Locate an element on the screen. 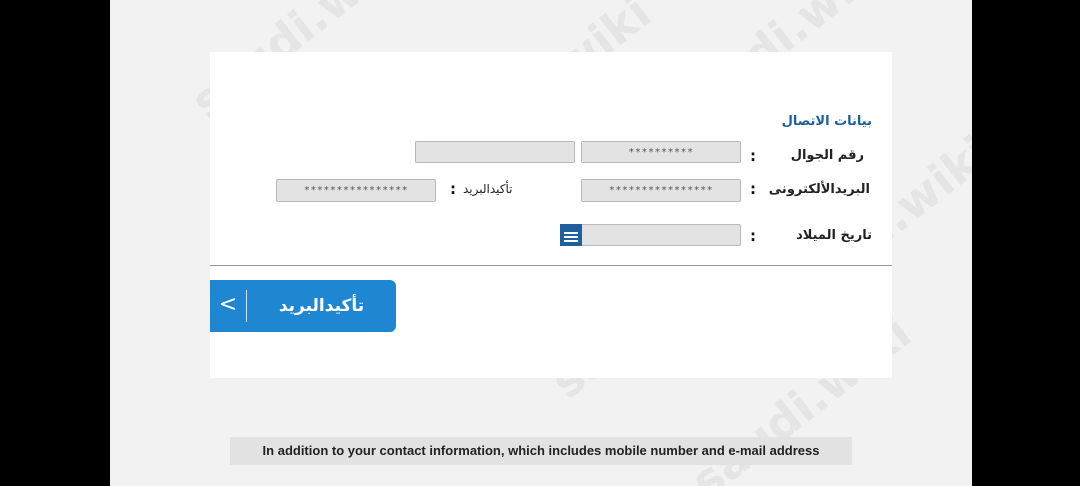 The width and height of the screenshot is (1080, 486). section-title: بيانات الاتصال is located at coordinates (826, 121).